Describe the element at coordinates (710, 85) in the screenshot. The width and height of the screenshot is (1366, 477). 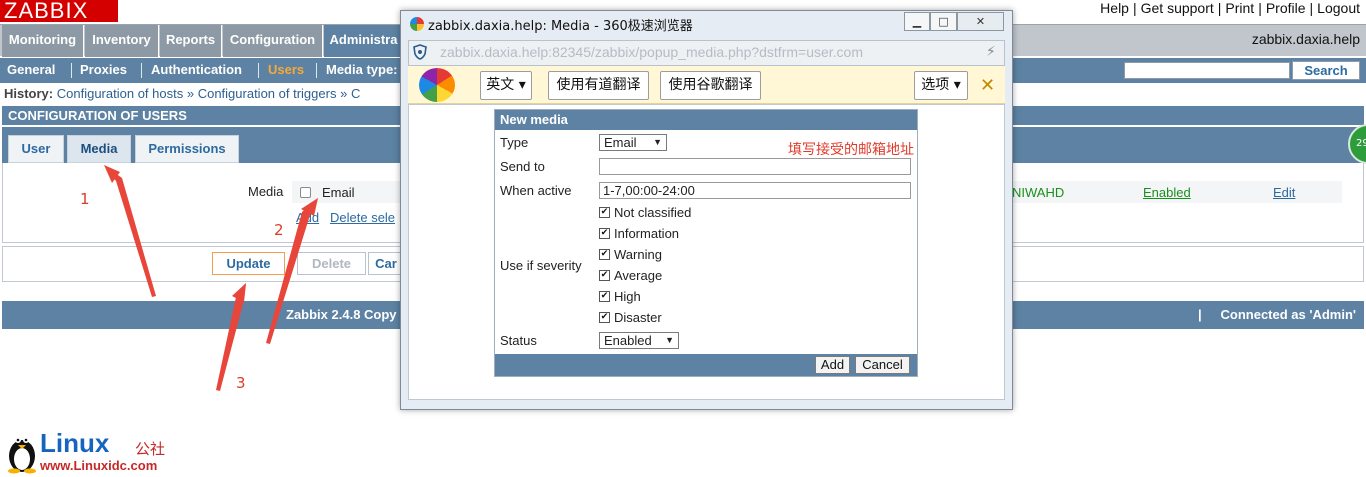
I see `google-translate-button: 使用谷歌翻译` at that location.